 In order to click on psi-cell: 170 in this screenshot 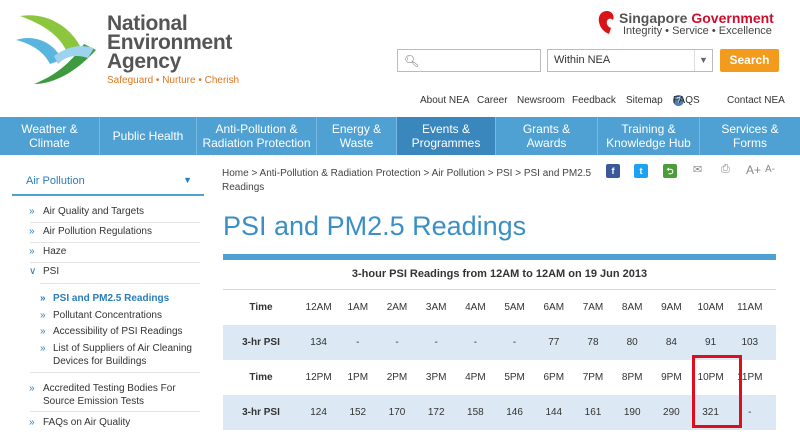, I will do `click(397, 412)`.